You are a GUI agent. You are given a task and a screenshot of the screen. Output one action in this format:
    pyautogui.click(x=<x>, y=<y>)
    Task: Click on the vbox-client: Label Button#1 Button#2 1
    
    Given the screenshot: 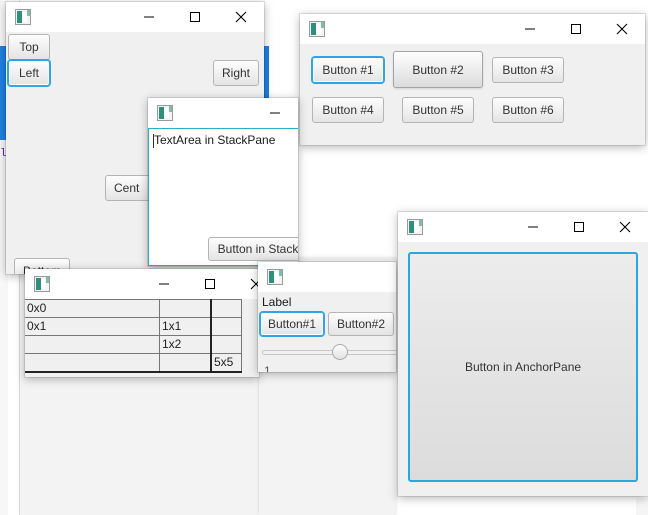 What is the action you would take?
    pyautogui.click(x=327, y=332)
    